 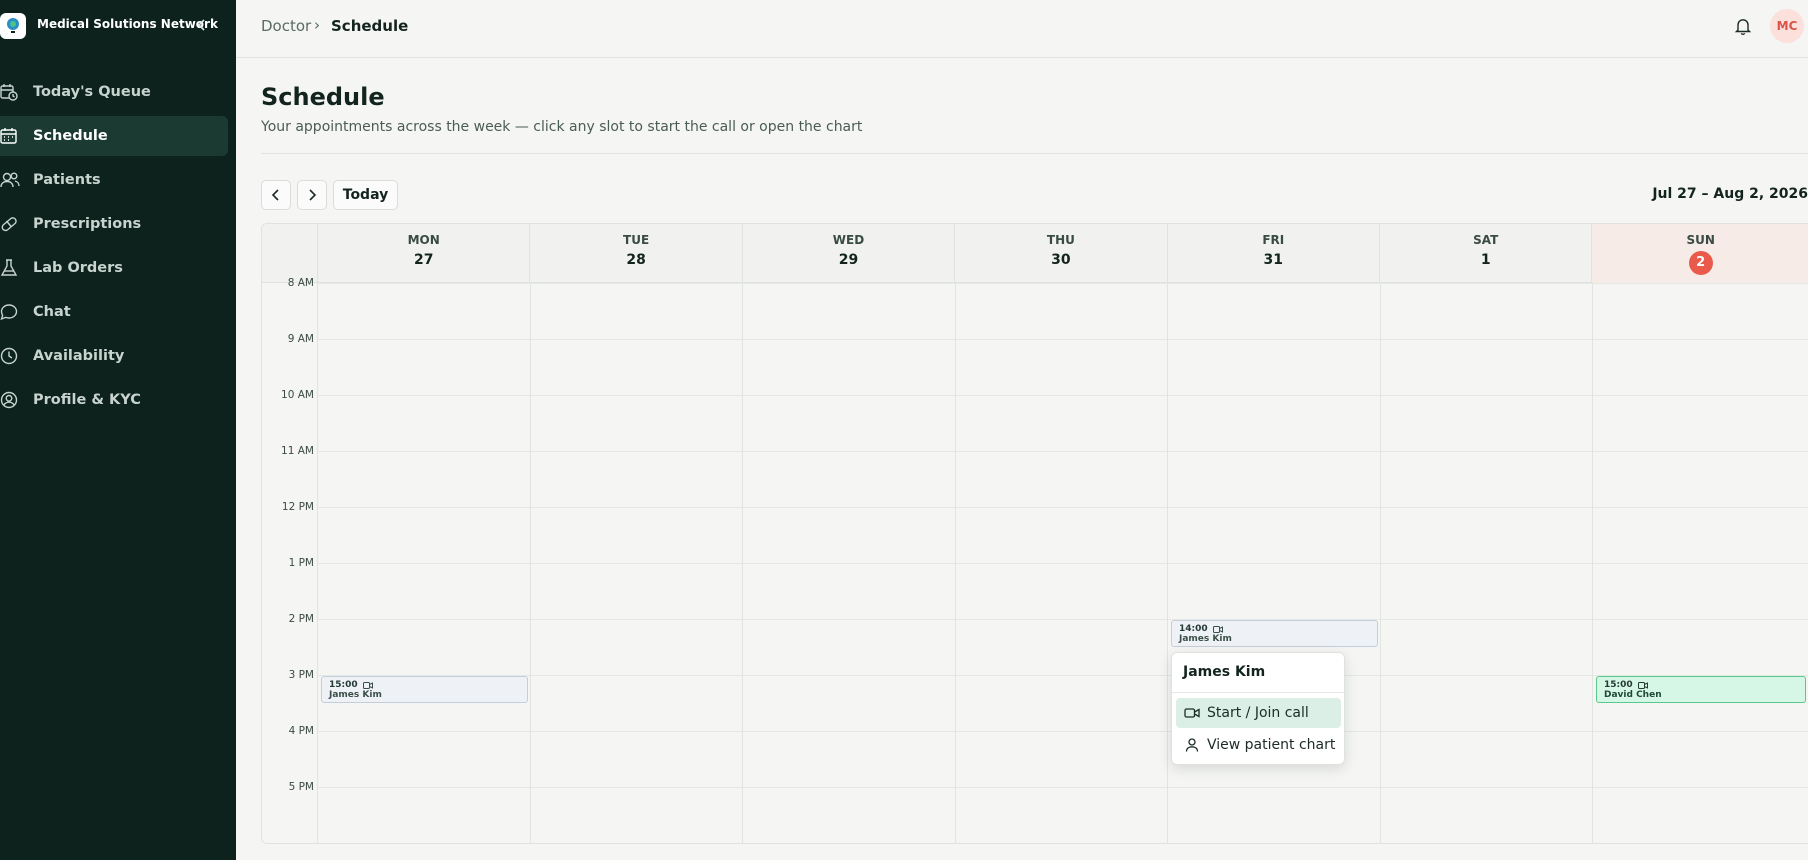 What do you see at coordinates (290, 253) in the screenshot?
I see `time-gutter-header` at bounding box center [290, 253].